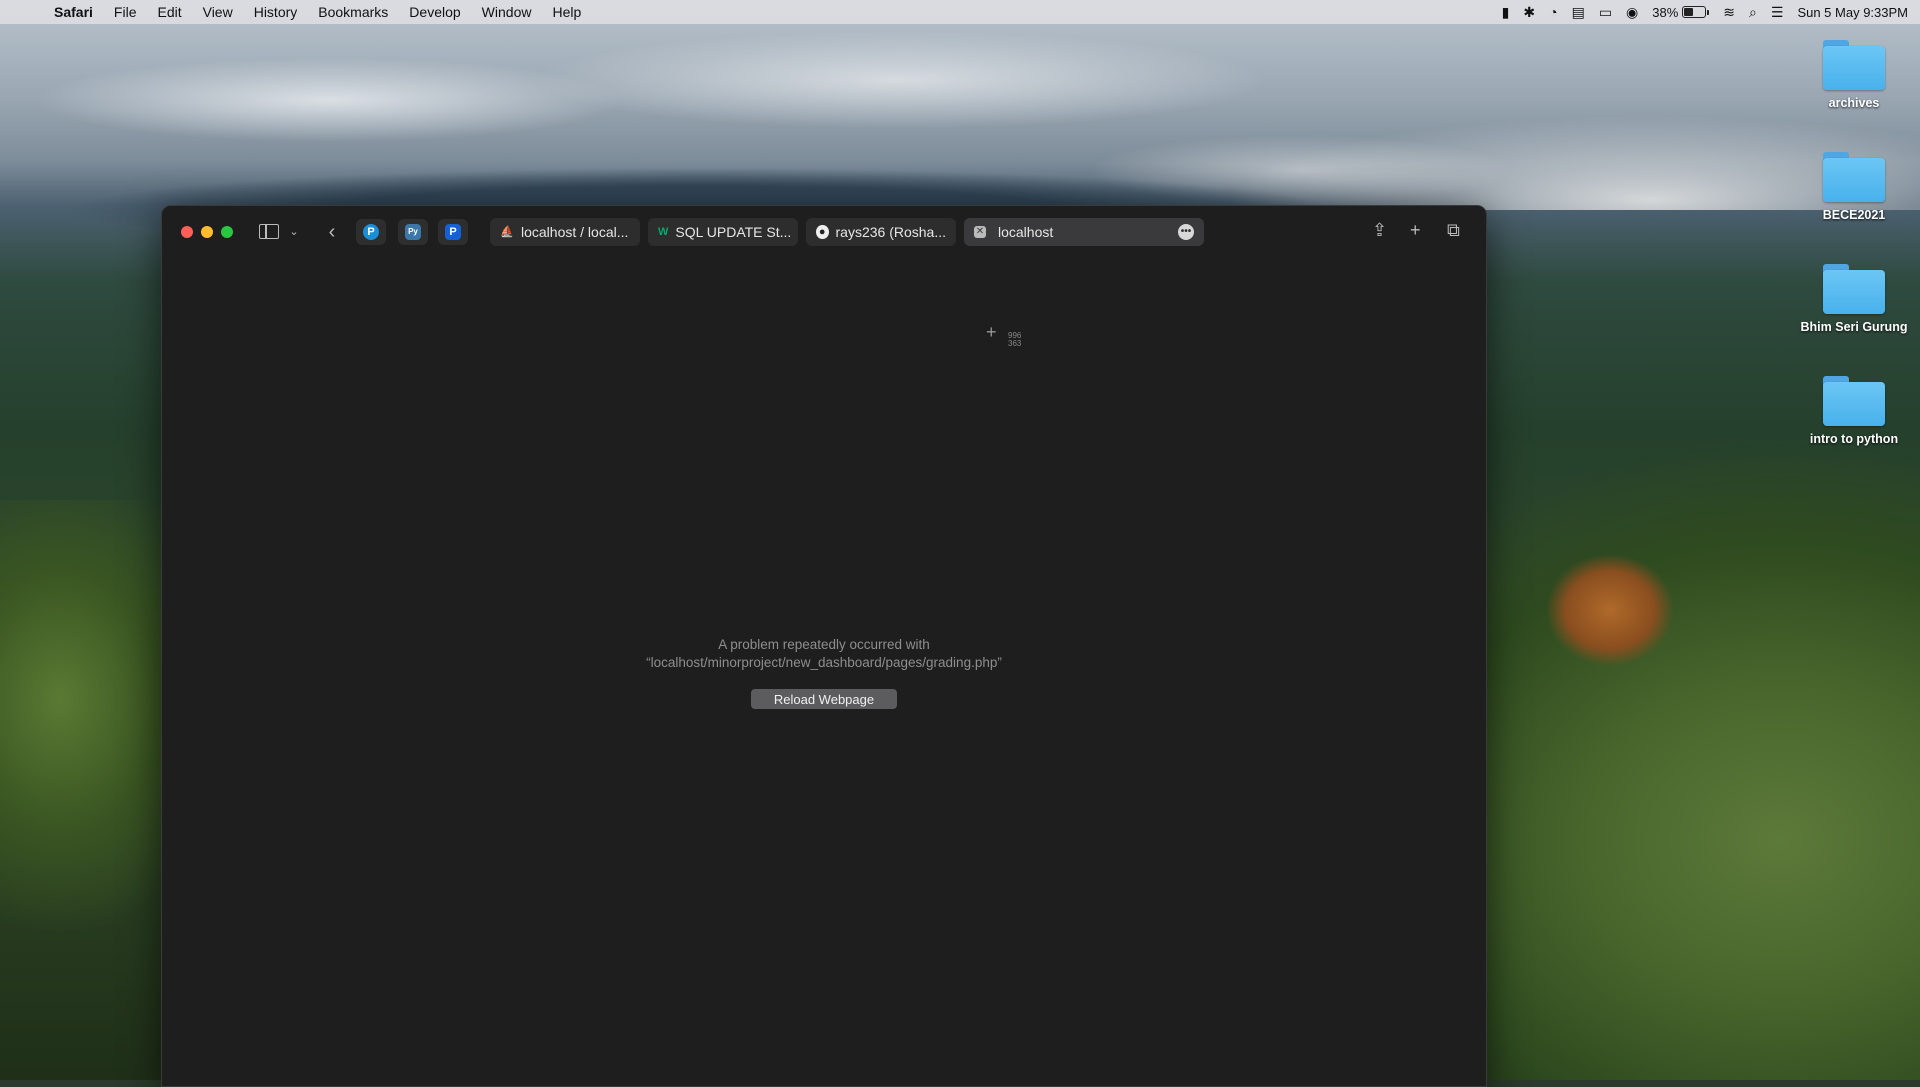 The height and width of the screenshot is (1087, 1920). I want to click on error-line-1: A problem repeatedly occurred with, so click(824, 644).